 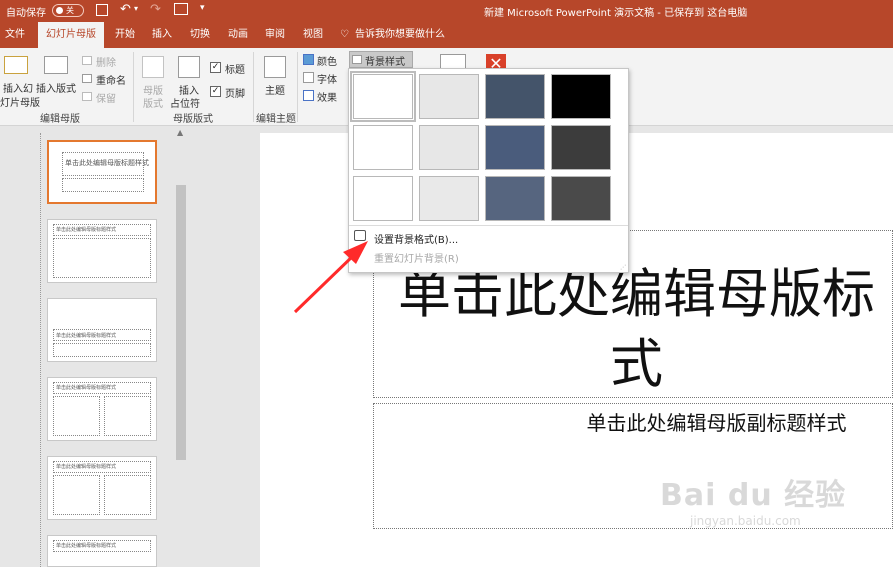 What do you see at coordinates (753, 495) in the screenshot?
I see `watermark-brand: Bai du 经验` at bounding box center [753, 495].